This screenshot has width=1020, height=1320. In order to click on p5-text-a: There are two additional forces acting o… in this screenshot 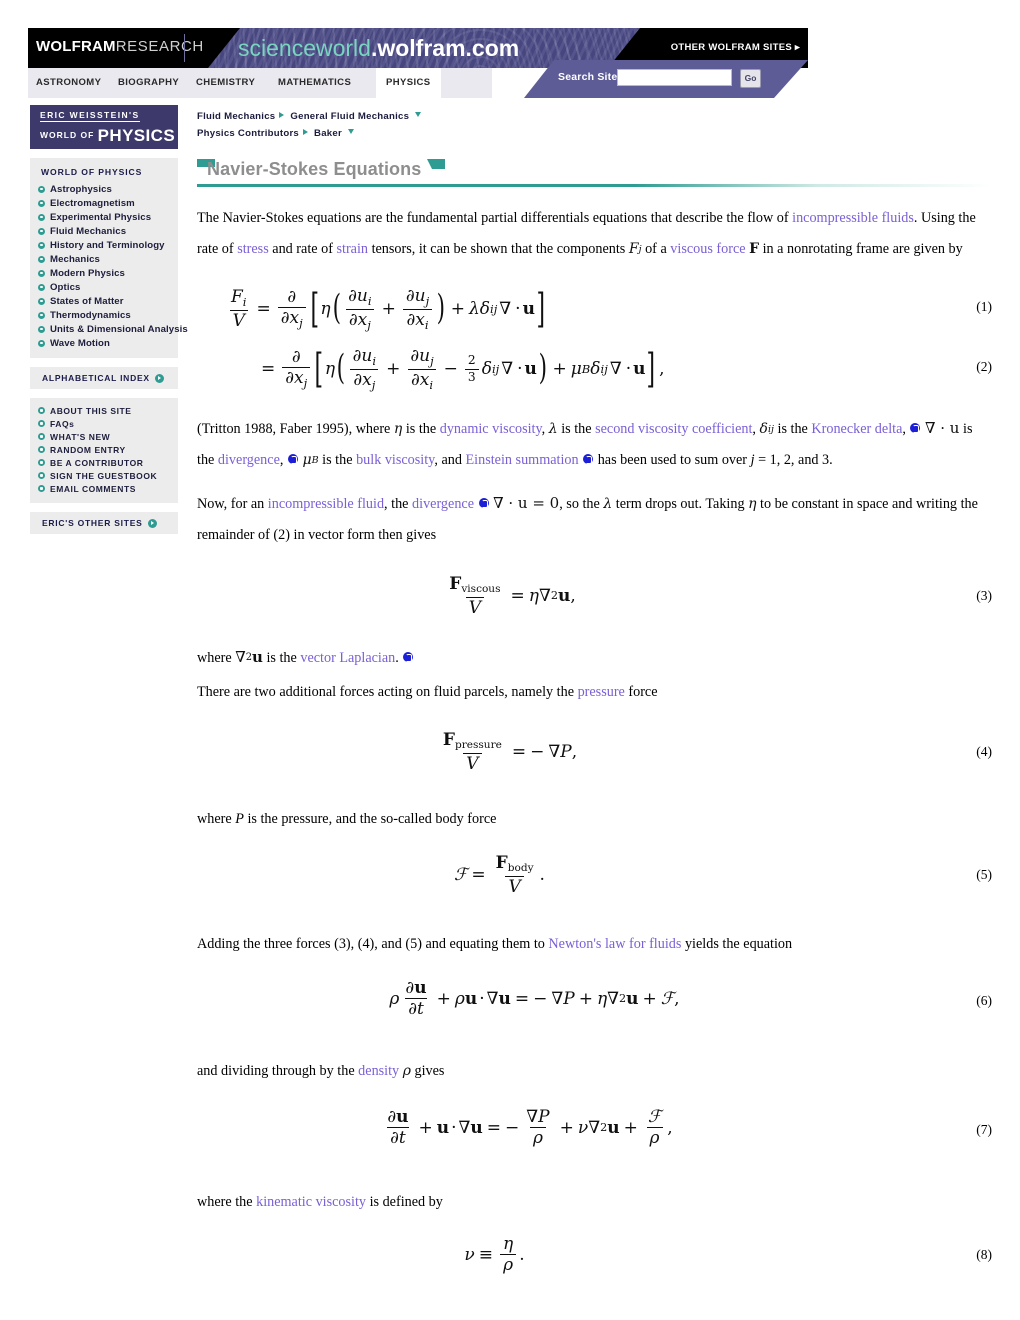, I will do `click(387, 692)`.